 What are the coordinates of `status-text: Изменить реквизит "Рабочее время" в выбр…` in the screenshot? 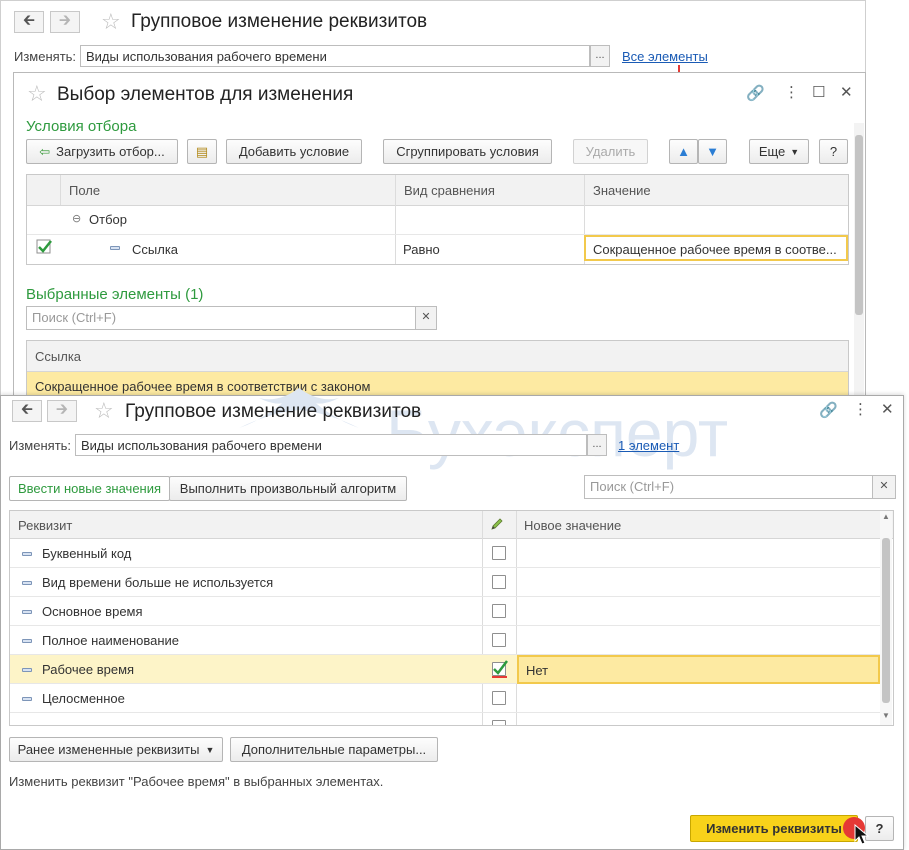 It's located at (196, 781).